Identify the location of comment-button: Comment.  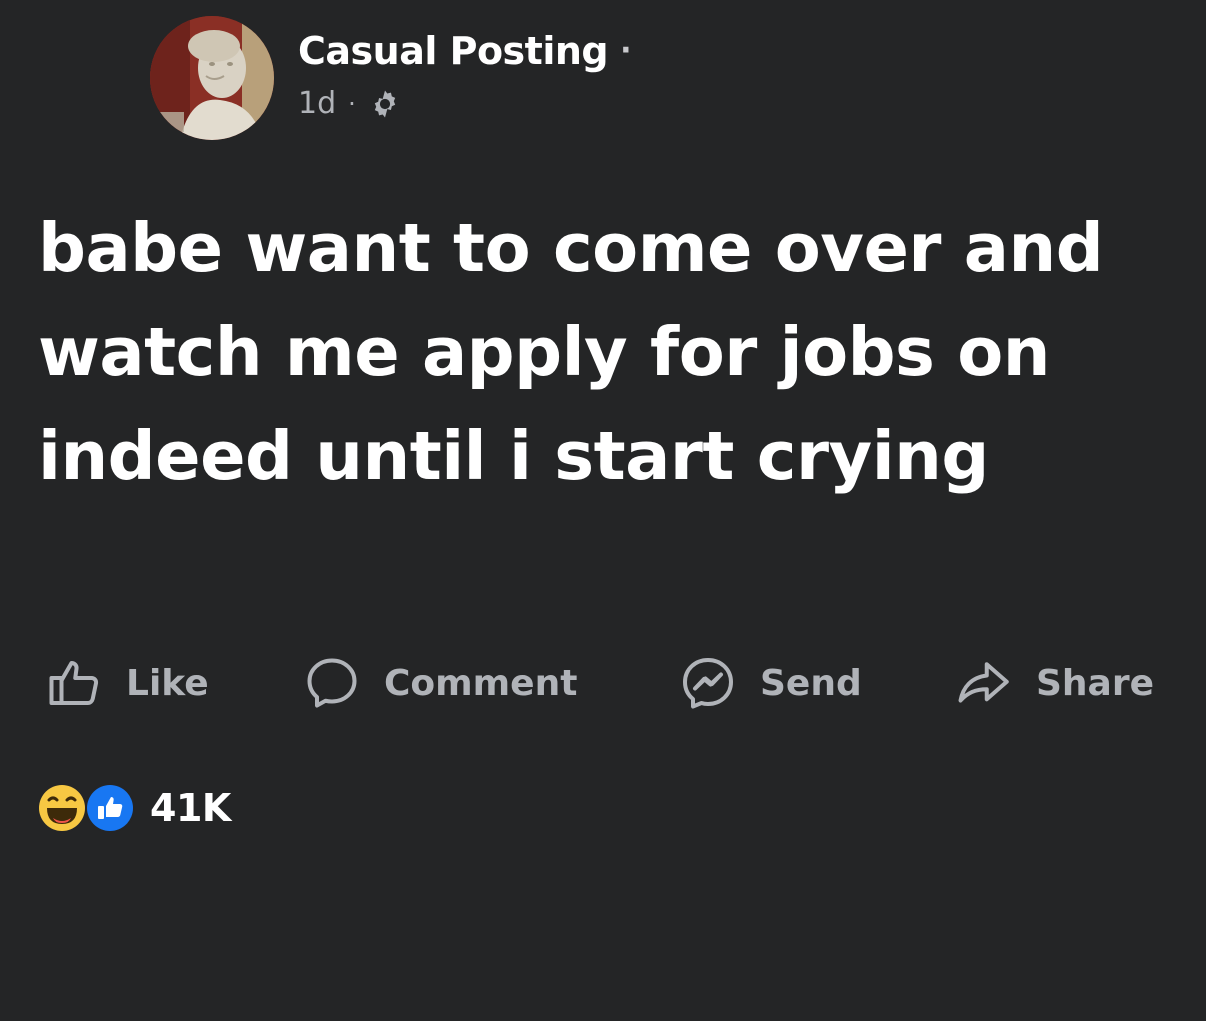
(439, 683).